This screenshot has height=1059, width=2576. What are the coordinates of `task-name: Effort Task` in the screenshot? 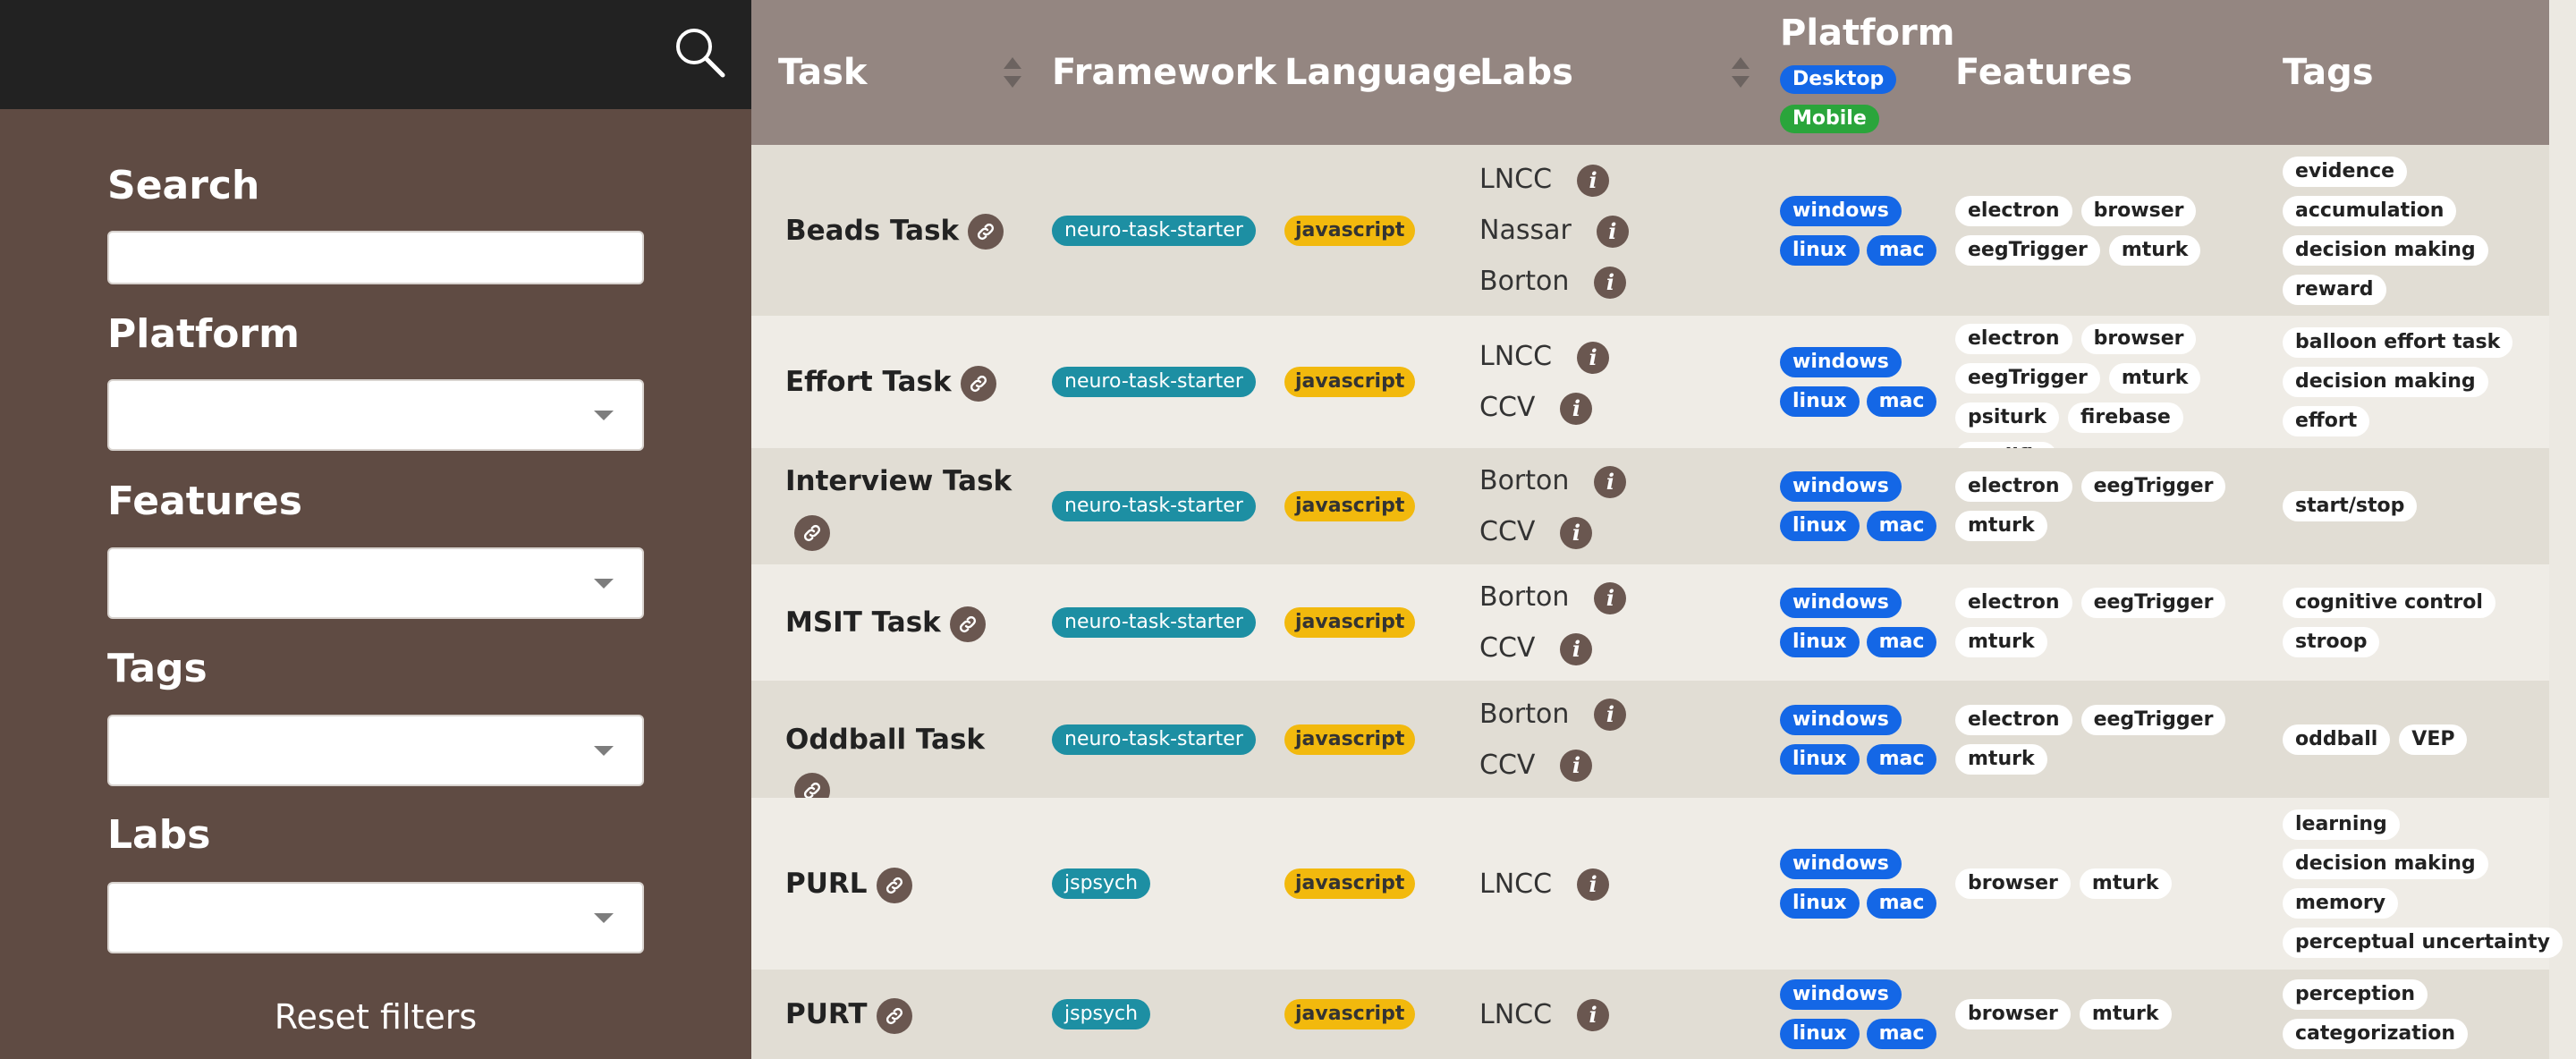 It's located at (901, 382).